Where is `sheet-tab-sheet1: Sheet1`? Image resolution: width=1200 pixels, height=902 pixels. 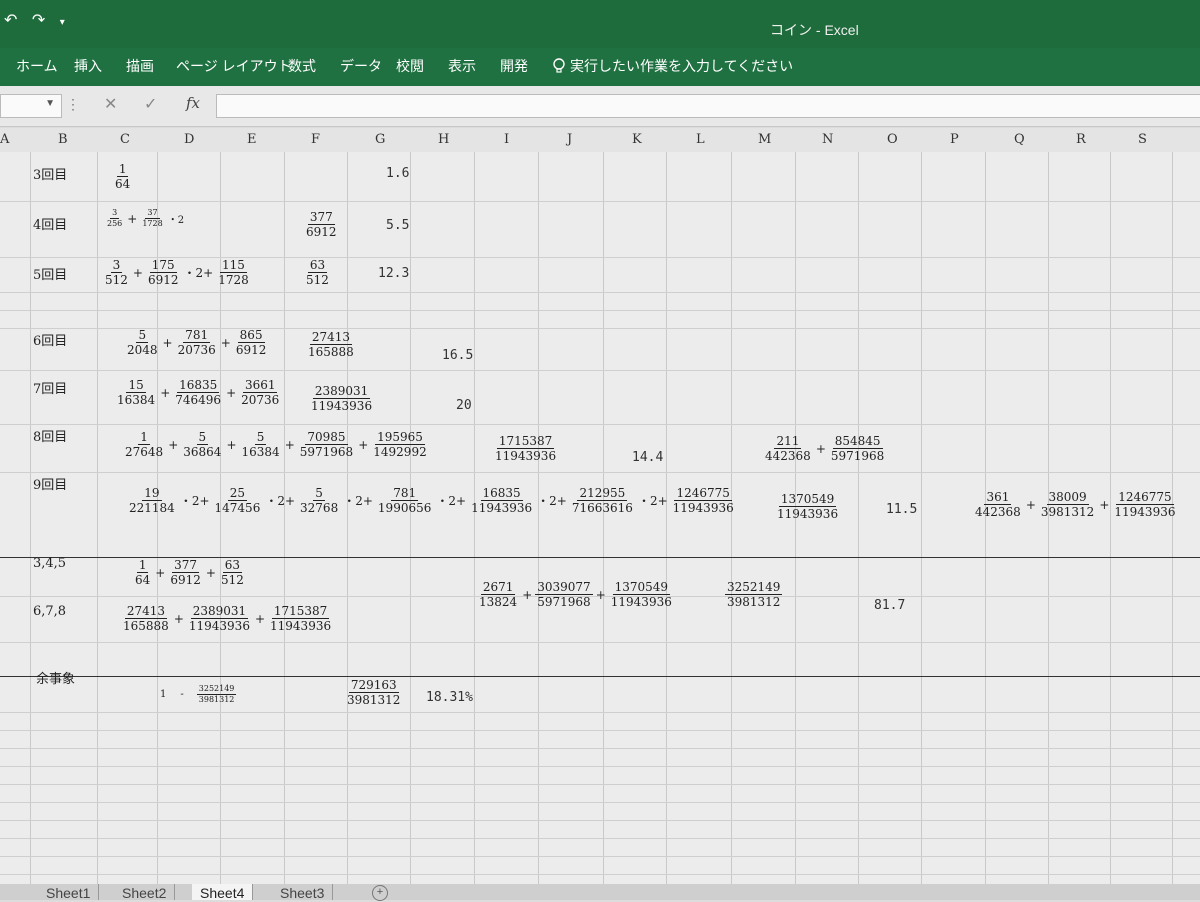
sheet-tab-sheet1: Sheet1 is located at coordinates (69, 892).